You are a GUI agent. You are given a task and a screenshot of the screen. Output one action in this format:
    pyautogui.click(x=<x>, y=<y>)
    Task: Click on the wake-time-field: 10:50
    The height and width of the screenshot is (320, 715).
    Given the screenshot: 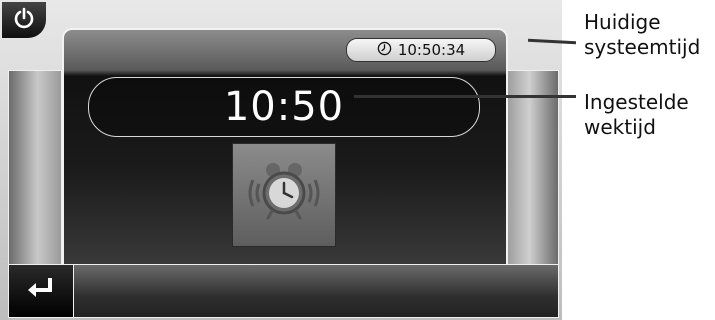 What is the action you would take?
    pyautogui.click(x=284, y=107)
    